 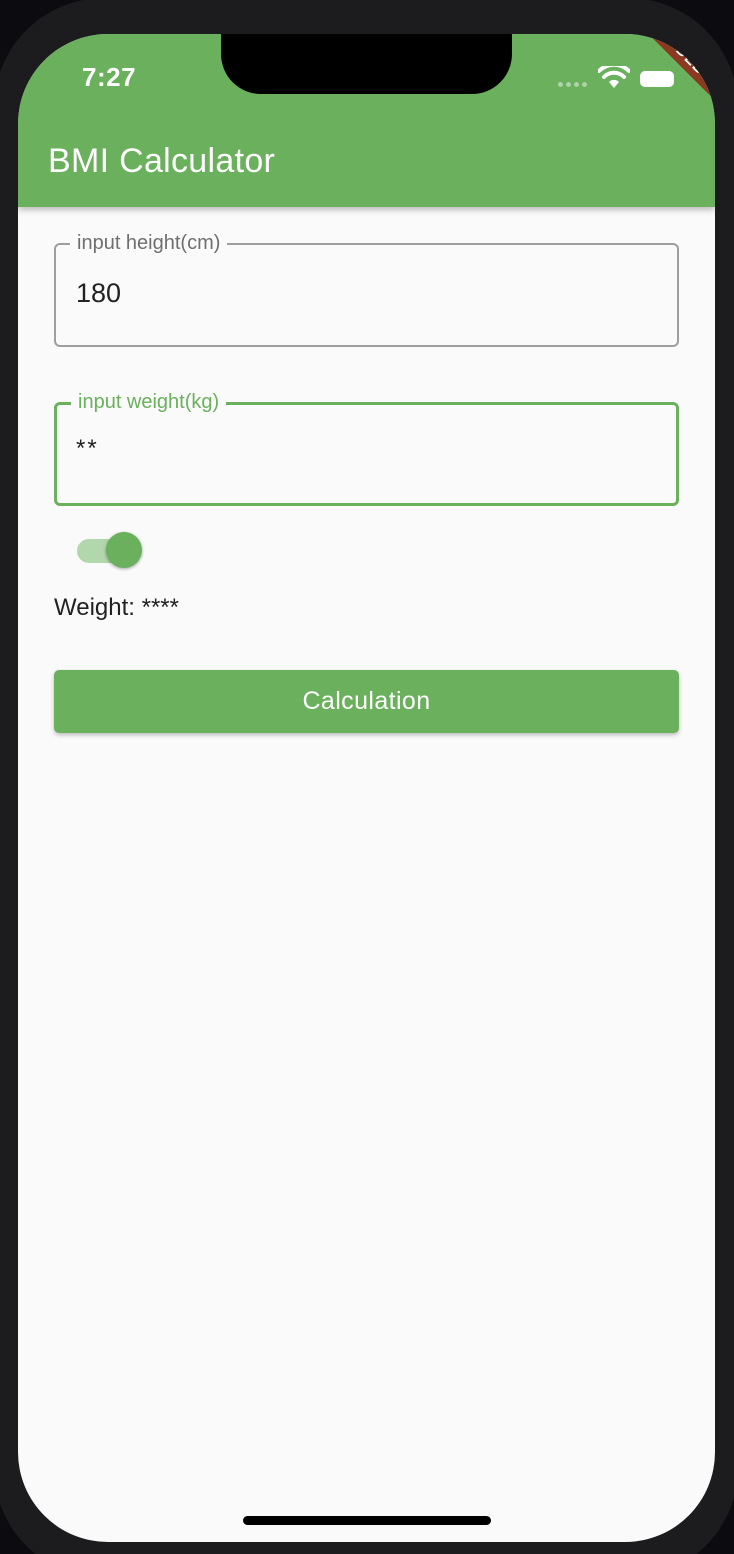 I want to click on cellular-signal-icon, so click(x=573, y=85).